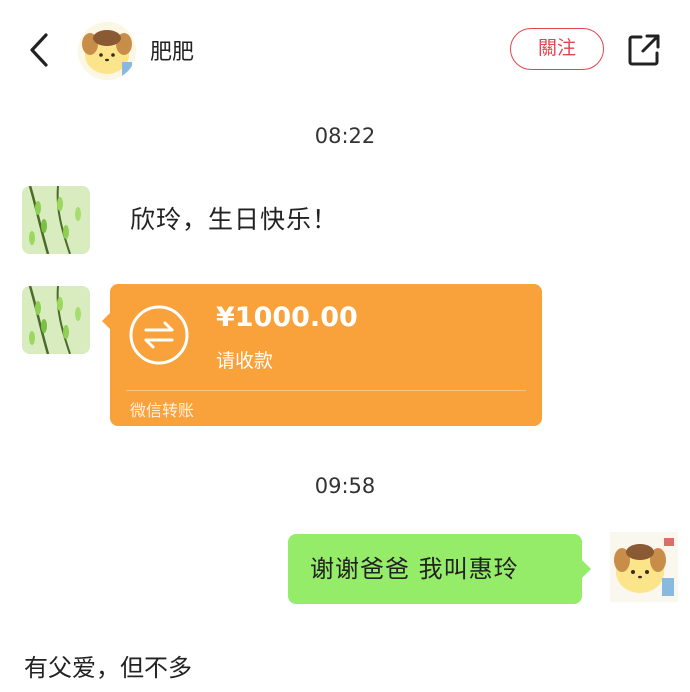 The width and height of the screenshot is (690, 692). Describe the element at coordinates (322, 355) in the screenshot. I see `transfer-card: ¥1000.00 请收款 微信转账` at that location.